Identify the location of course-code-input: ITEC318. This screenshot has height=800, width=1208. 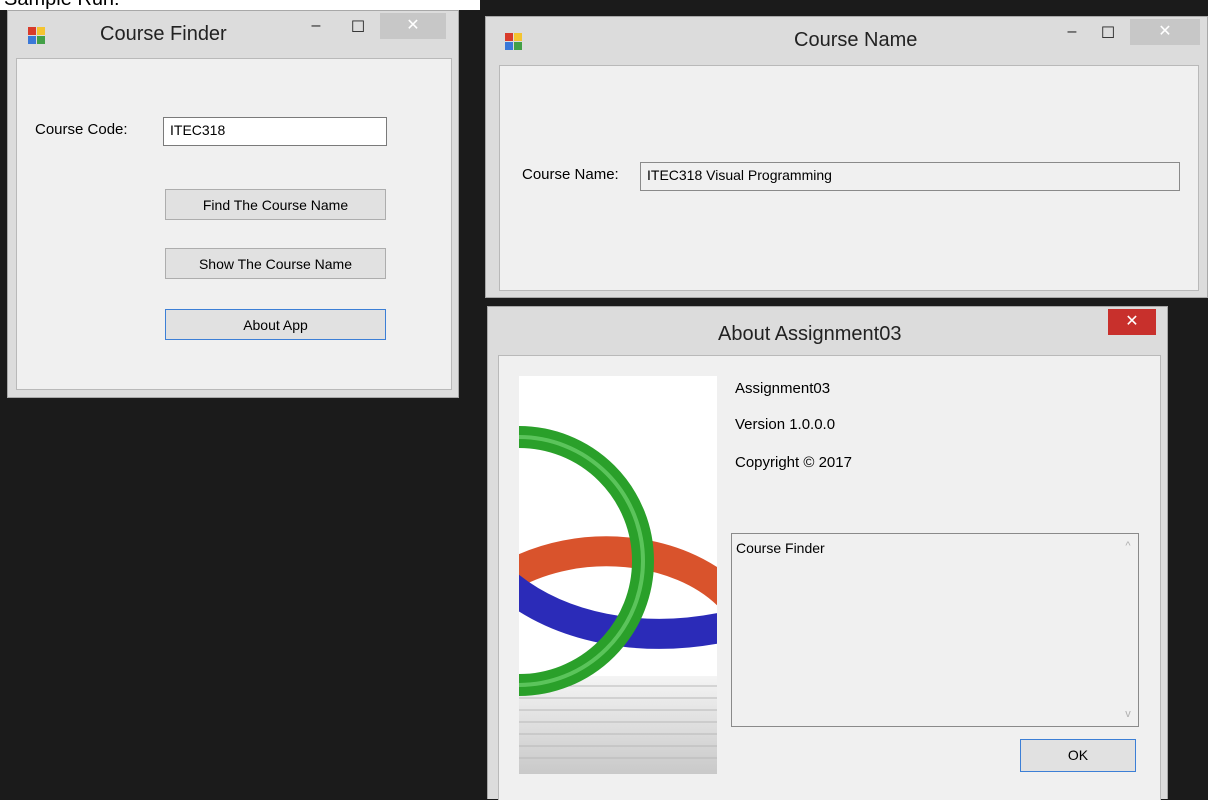
(275, 131).